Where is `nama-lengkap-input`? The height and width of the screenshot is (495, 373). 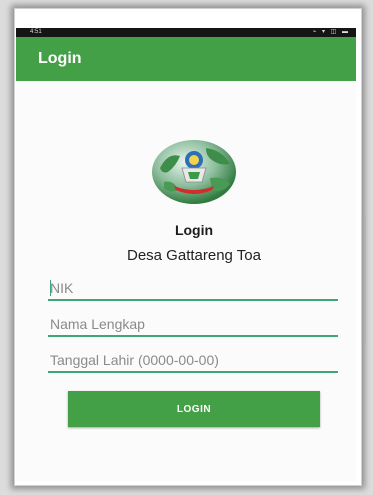
nama-lengkap-input is located at coordinates (193, 325).